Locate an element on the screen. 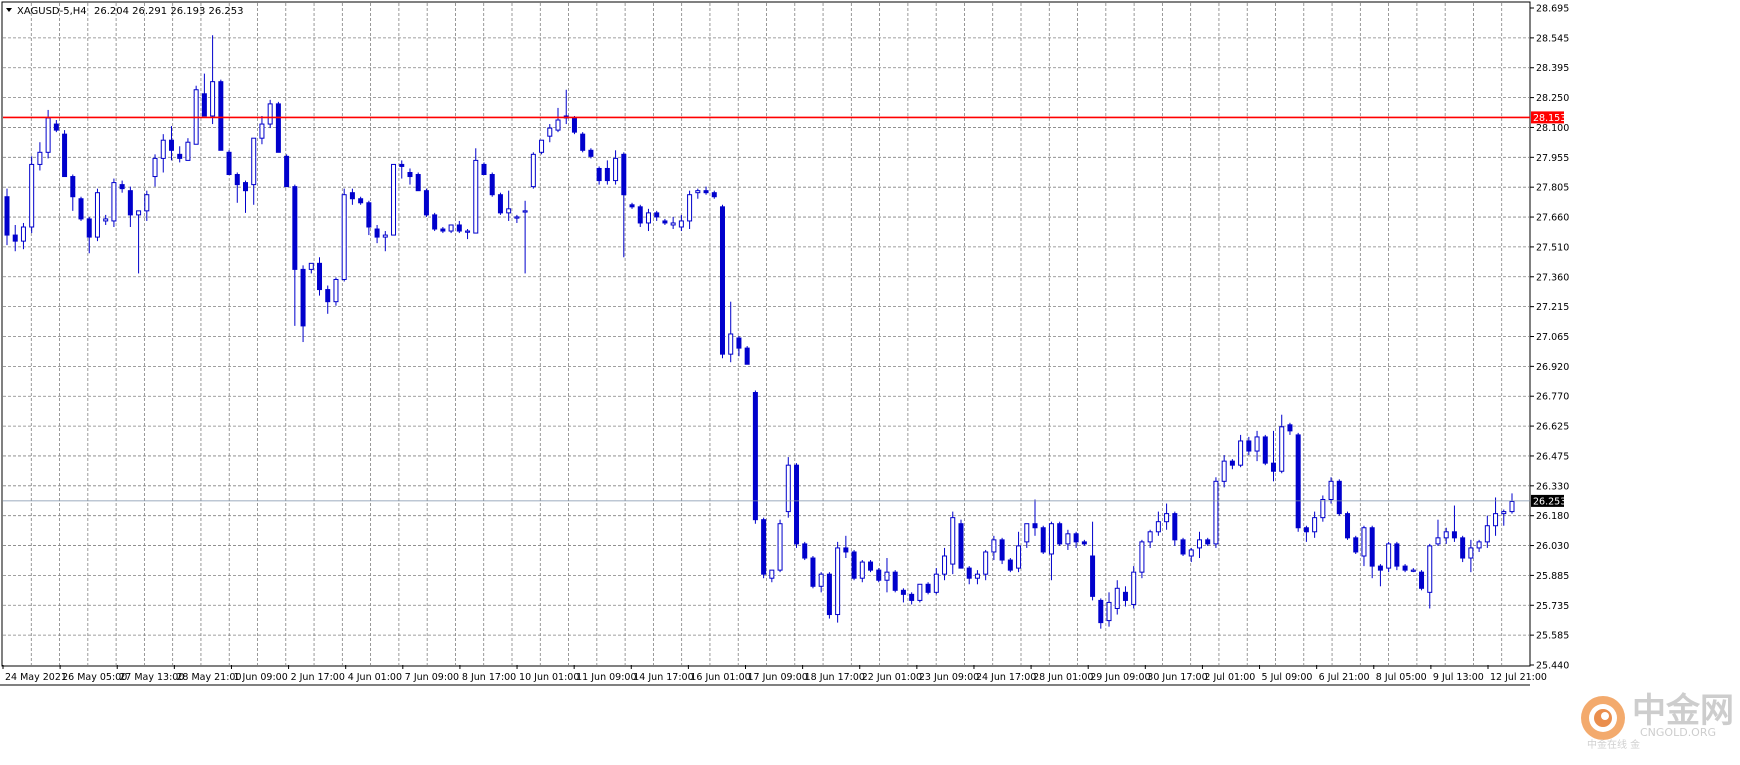  time-tick-label: 11 Jun 09:00 is located at coordinates (606, 677).